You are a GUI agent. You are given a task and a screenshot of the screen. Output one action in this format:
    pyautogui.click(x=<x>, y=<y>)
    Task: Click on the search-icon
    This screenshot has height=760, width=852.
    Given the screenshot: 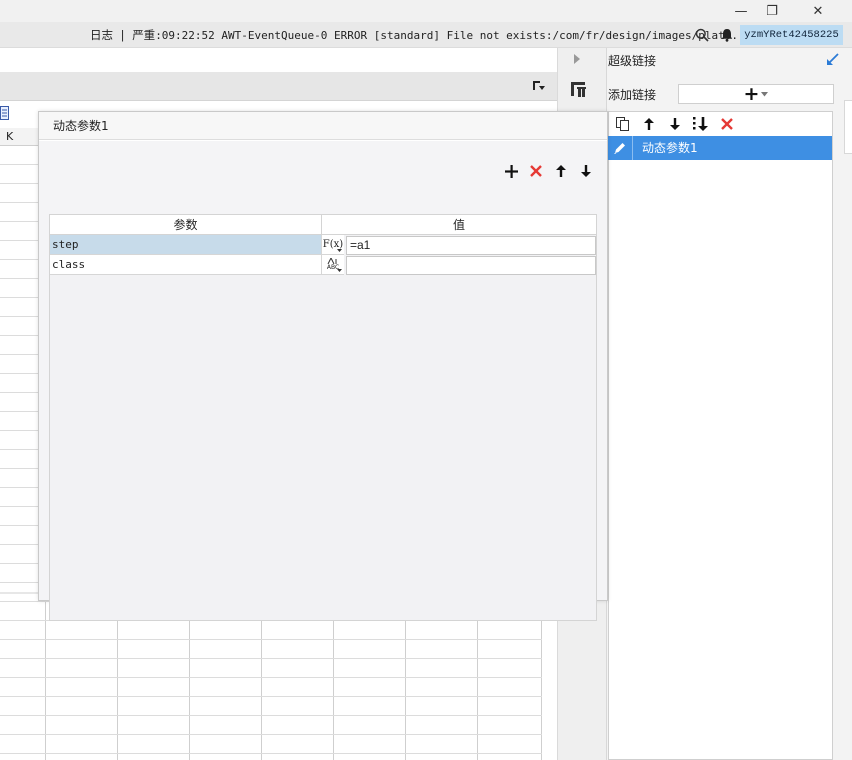 What is the action you would take?
    pyautogui.click(x=702, y=35)
    